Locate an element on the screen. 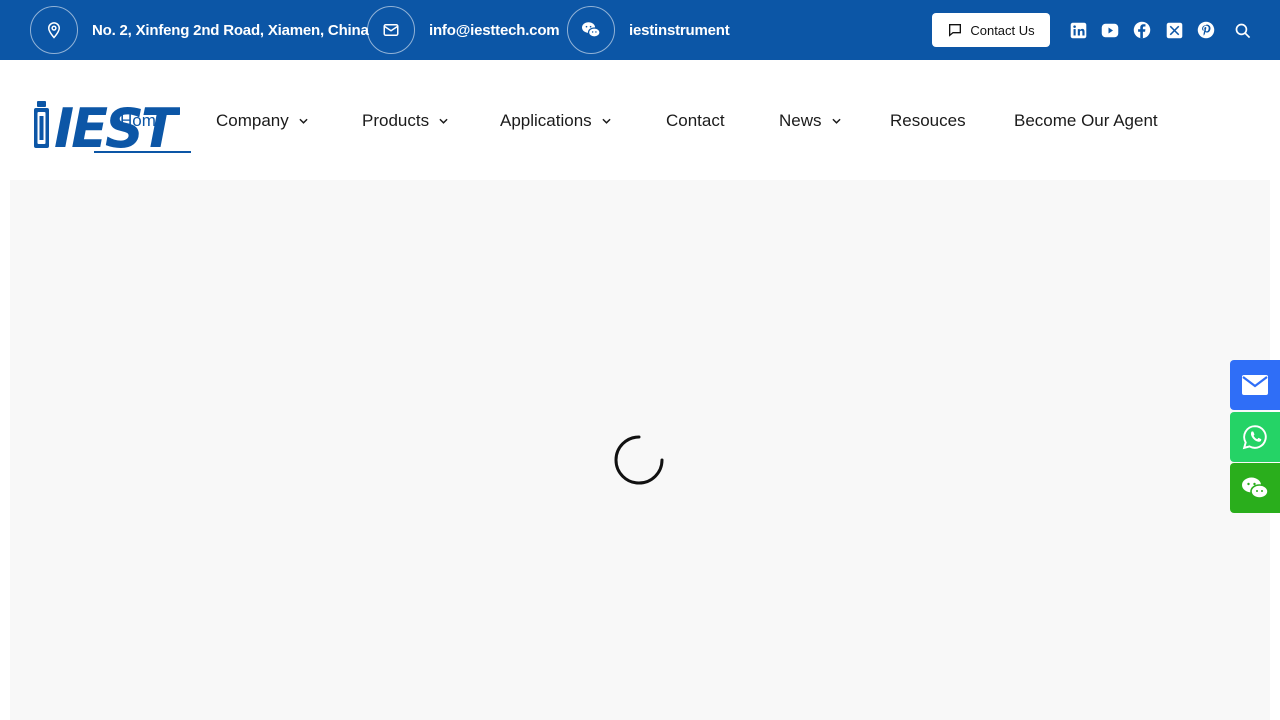  nav-company: Company is located at coordinates (262, 121).